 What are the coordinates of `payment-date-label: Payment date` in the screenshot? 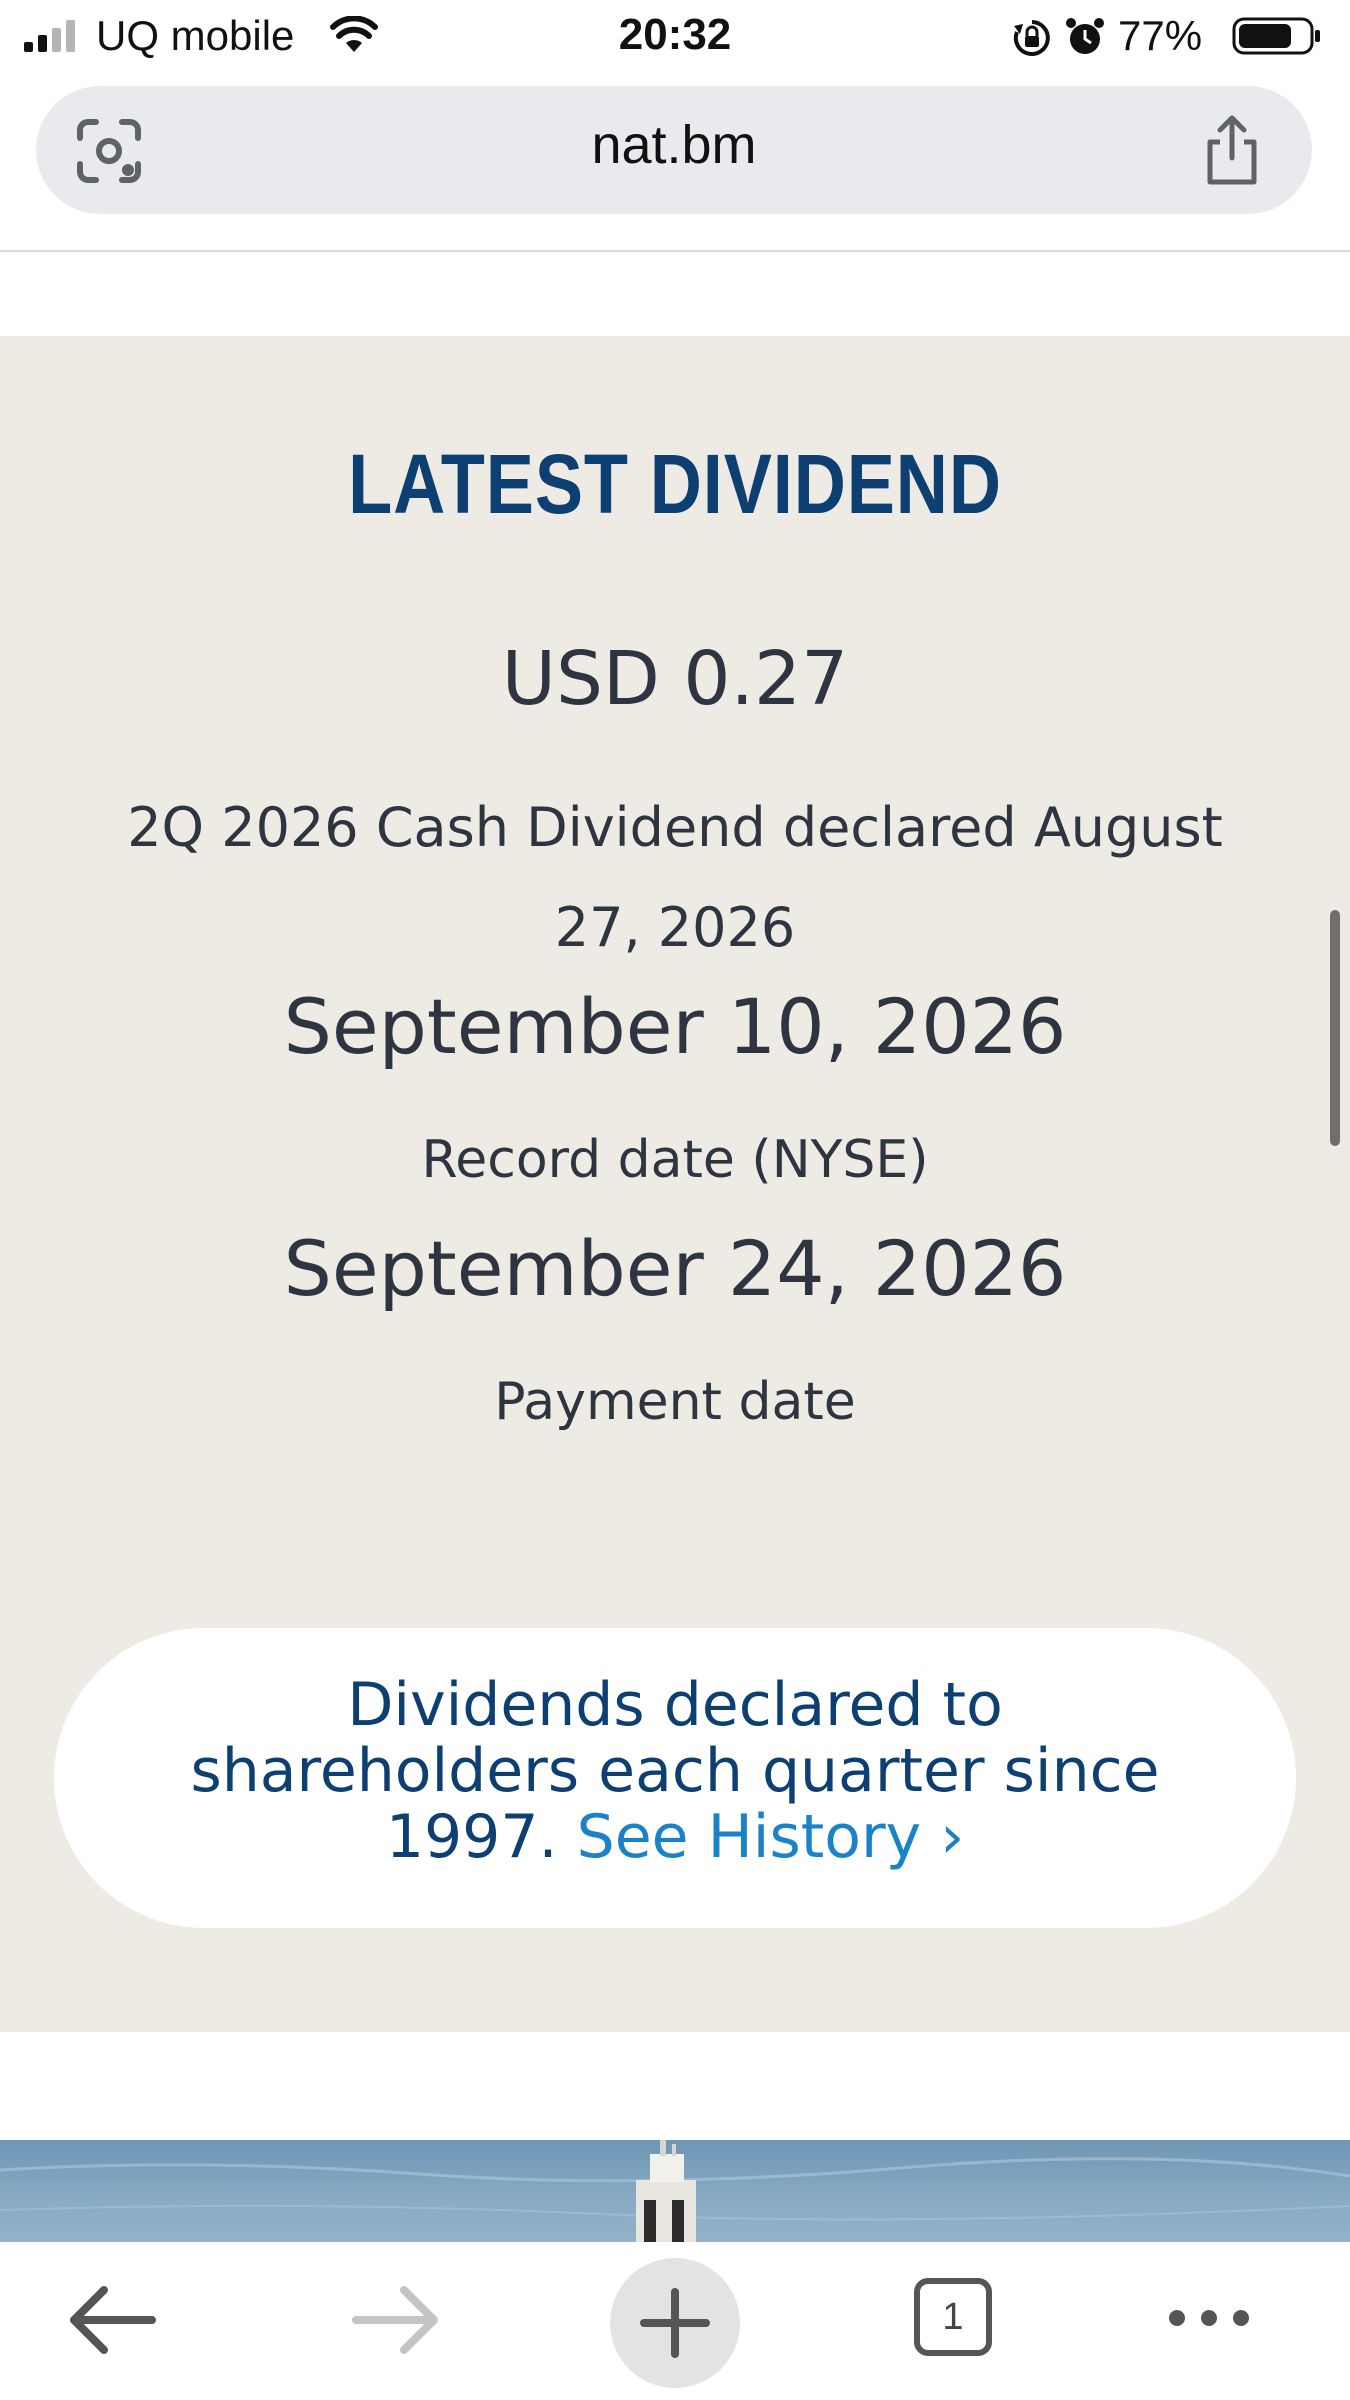 It's located at (675, 1402).